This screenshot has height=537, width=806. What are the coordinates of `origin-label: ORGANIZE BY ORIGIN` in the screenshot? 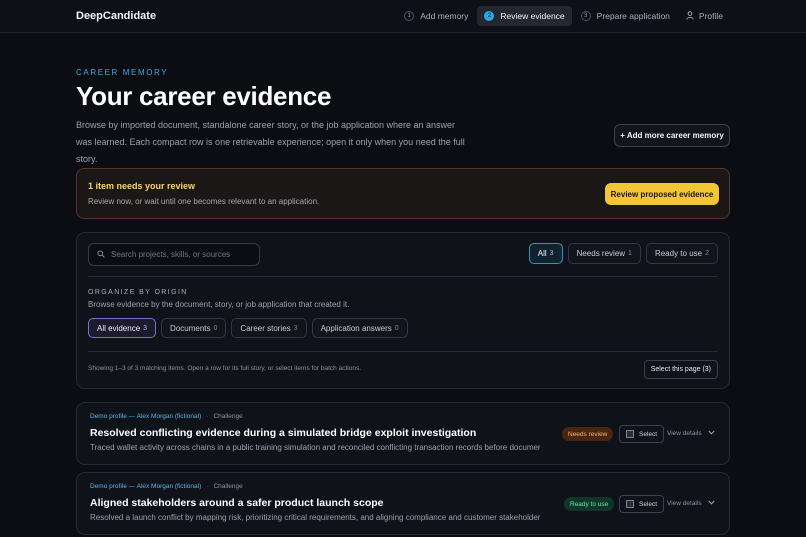 It's located at (138, 292).